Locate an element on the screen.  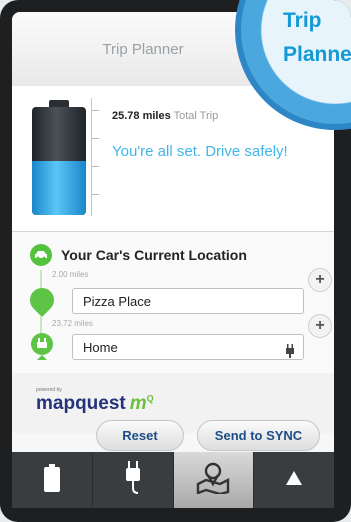
tab-bar is located at coordinates (173, 480).